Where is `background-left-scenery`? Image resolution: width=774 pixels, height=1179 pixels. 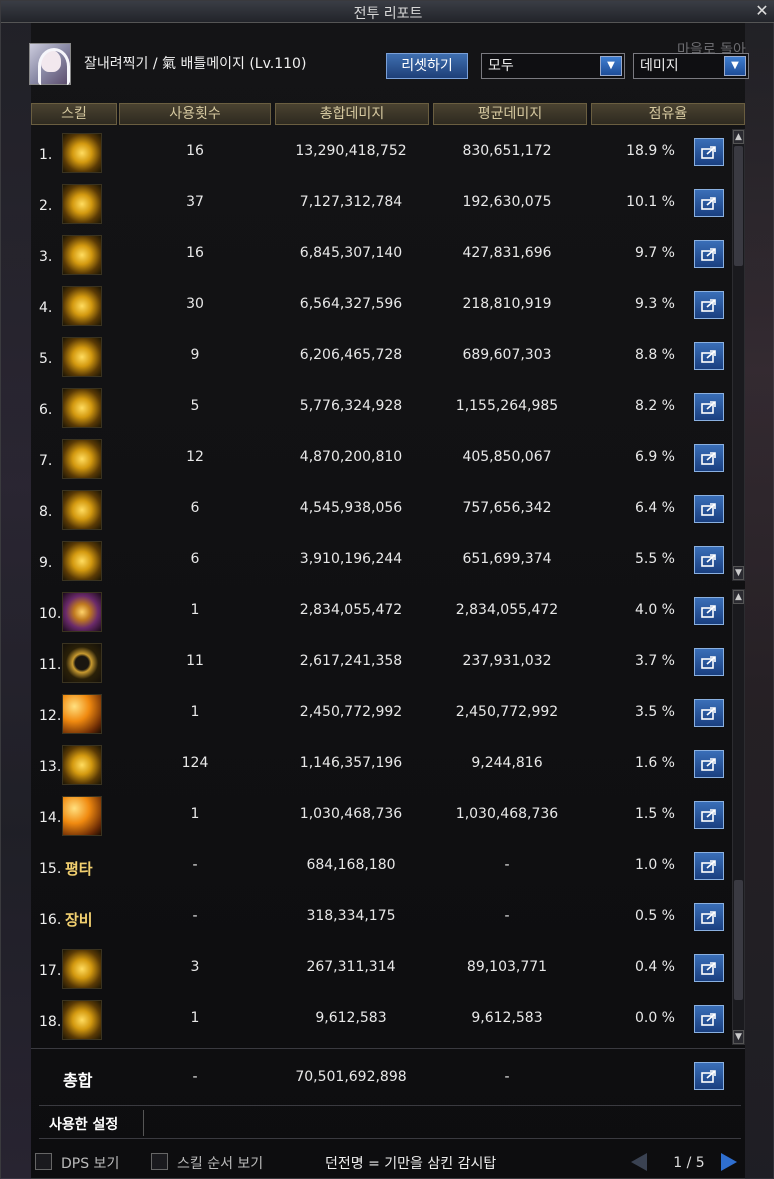 background-left-scenery is located at coordinates (16, 601).